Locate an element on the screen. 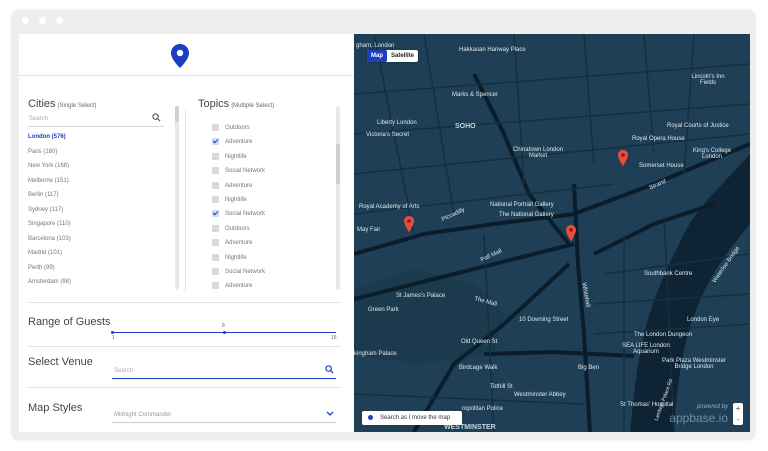 The height and width of the screenshot is (451, 768). map-label: Royal Courts of Justice is located at coordinates (698, 126).